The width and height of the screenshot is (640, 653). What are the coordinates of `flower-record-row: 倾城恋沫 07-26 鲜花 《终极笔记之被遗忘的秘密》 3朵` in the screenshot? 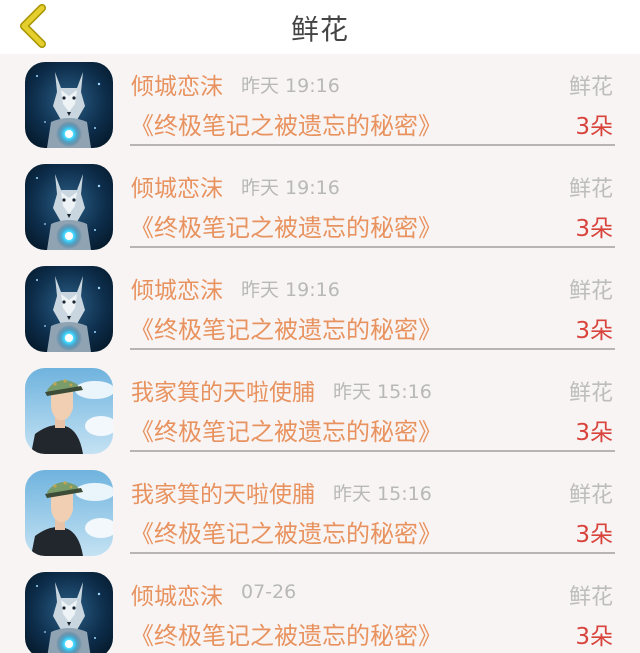 It's located at (320, 608).